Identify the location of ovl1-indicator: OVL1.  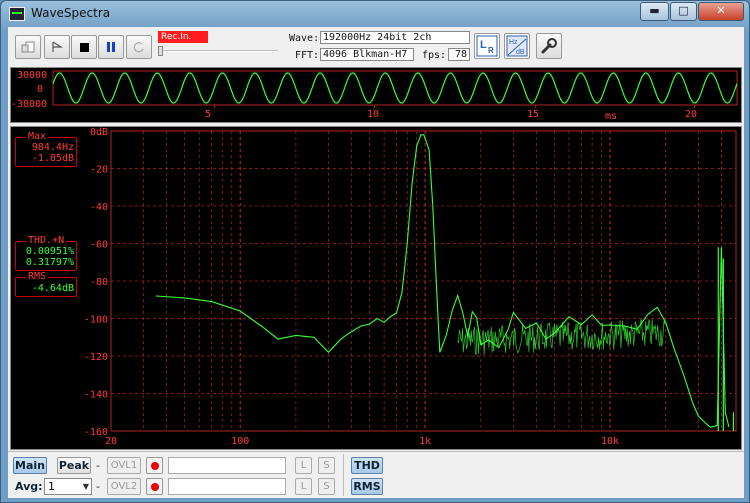
(124, 465).